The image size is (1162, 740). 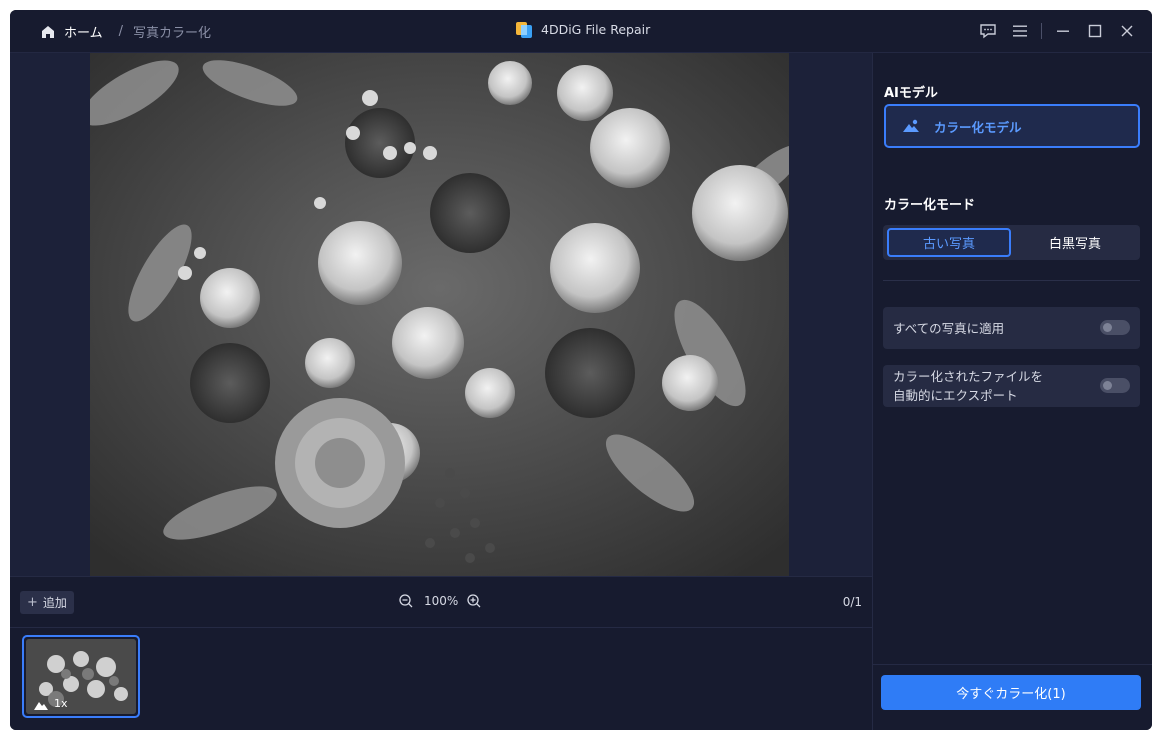 I want to click on ai-model-title: AIモデル, so click(x=911, y=93).